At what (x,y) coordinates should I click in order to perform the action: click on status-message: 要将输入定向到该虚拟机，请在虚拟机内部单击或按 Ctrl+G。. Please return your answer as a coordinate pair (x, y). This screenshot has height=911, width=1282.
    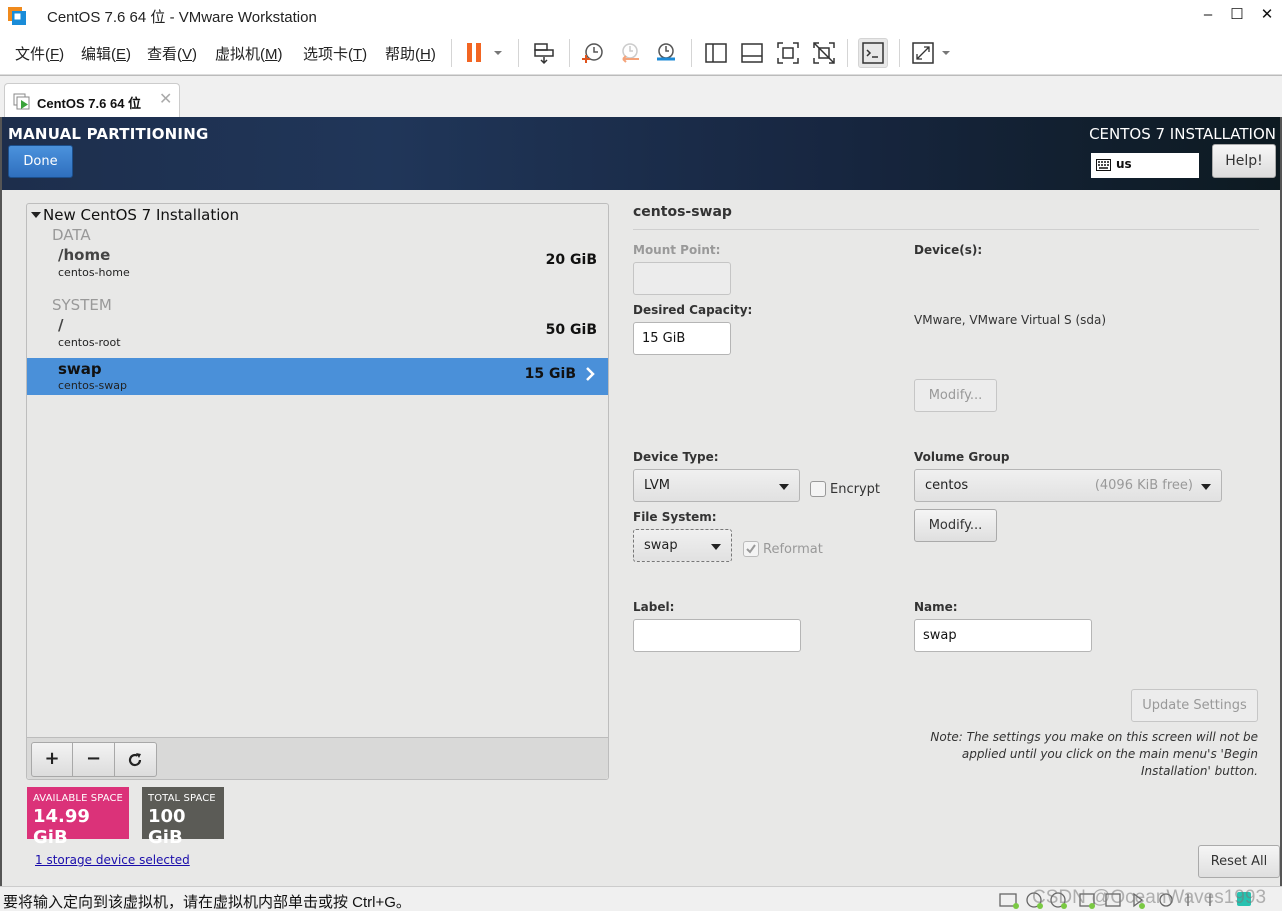
    Looking at the image, I should click on (207, 902).